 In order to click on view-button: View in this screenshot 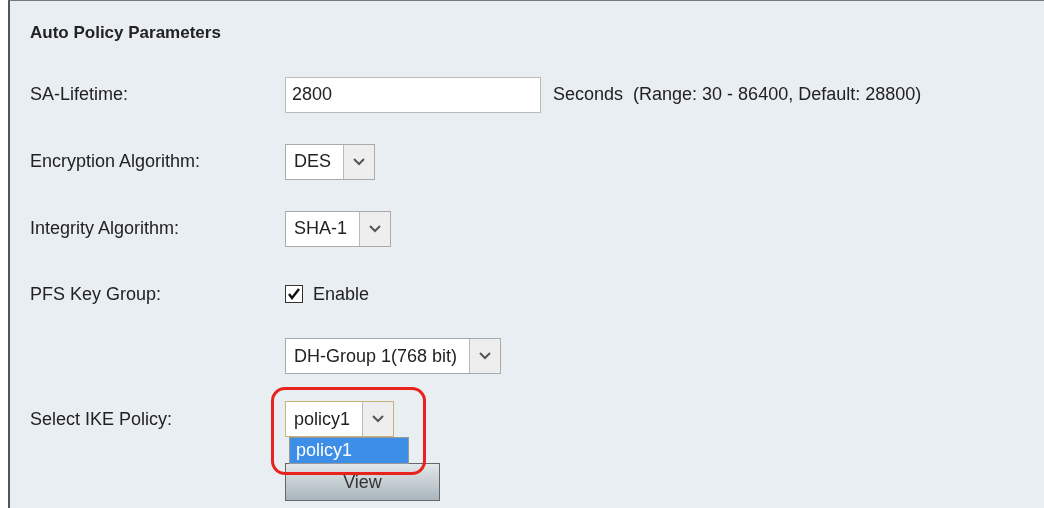, I will do `click(362, 482)`.